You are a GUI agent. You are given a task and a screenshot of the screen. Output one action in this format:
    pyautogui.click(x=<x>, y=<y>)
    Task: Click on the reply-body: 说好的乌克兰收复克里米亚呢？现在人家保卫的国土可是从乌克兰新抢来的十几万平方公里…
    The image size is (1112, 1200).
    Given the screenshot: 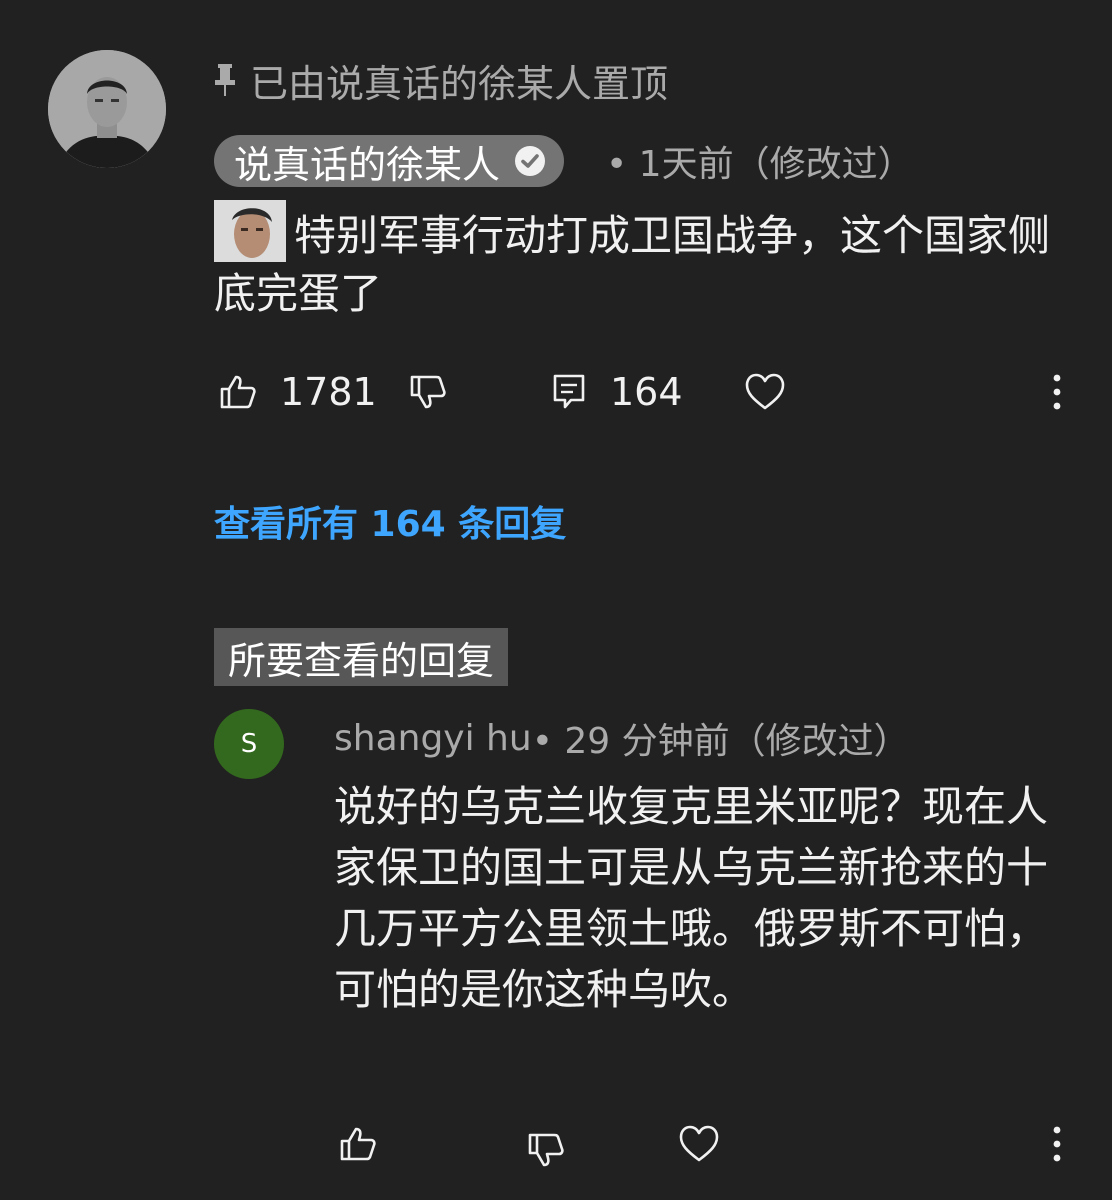 What is the action you would take?
    pyautogui.click(x=691, y=898)
    